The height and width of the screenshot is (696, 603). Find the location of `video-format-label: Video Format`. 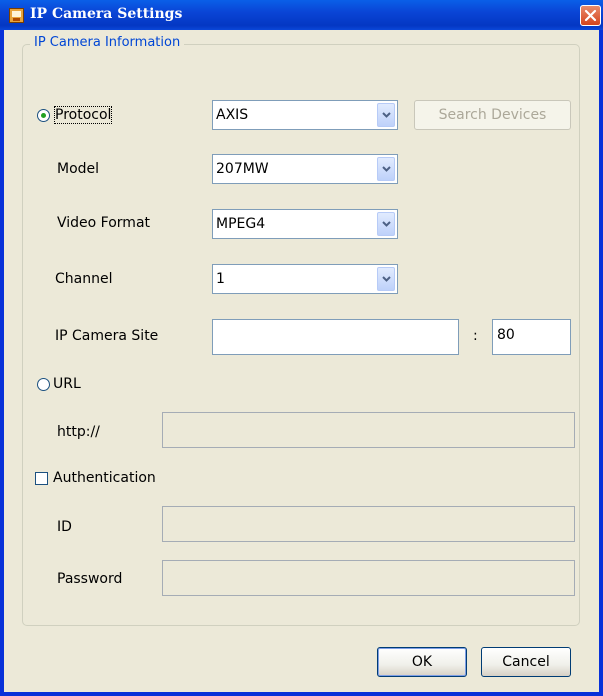

video-format-label: Video Format is located at coordinates (104, 223).